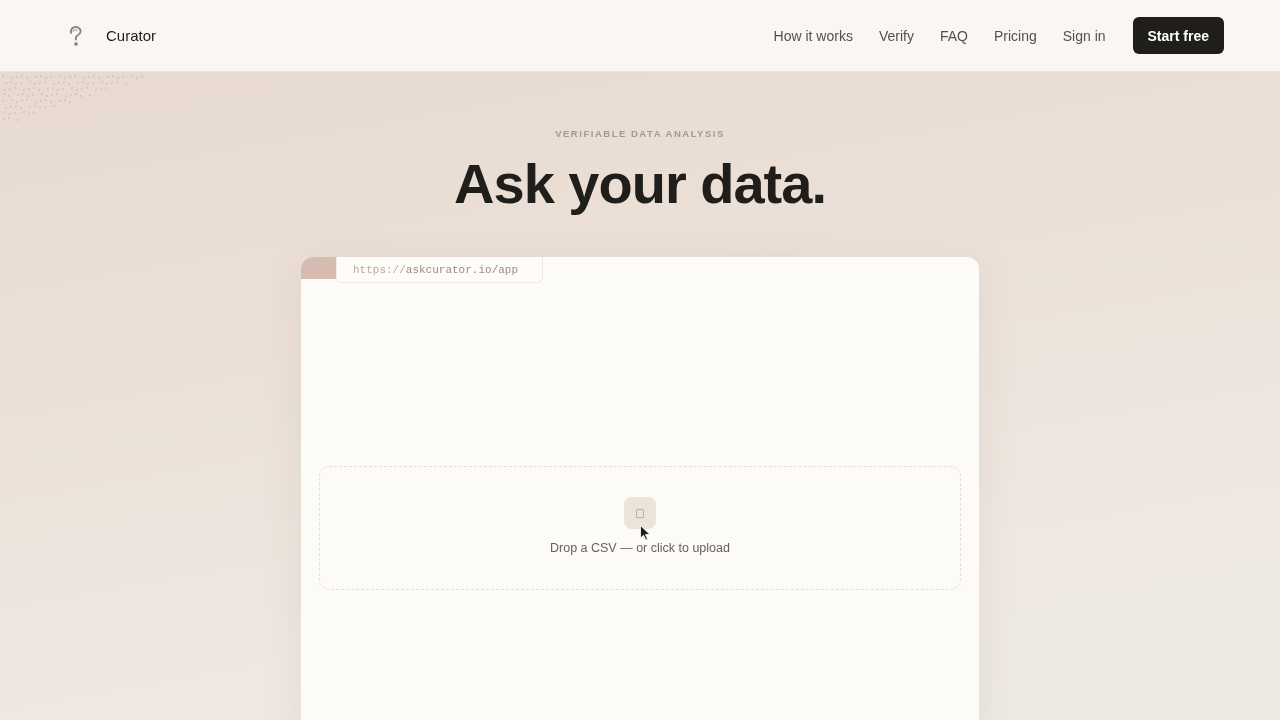 This screenshot has width=1280, height=720. Describe the element at coordinates (76, 35) in the screenshot. I see `logo-icon` at that location.